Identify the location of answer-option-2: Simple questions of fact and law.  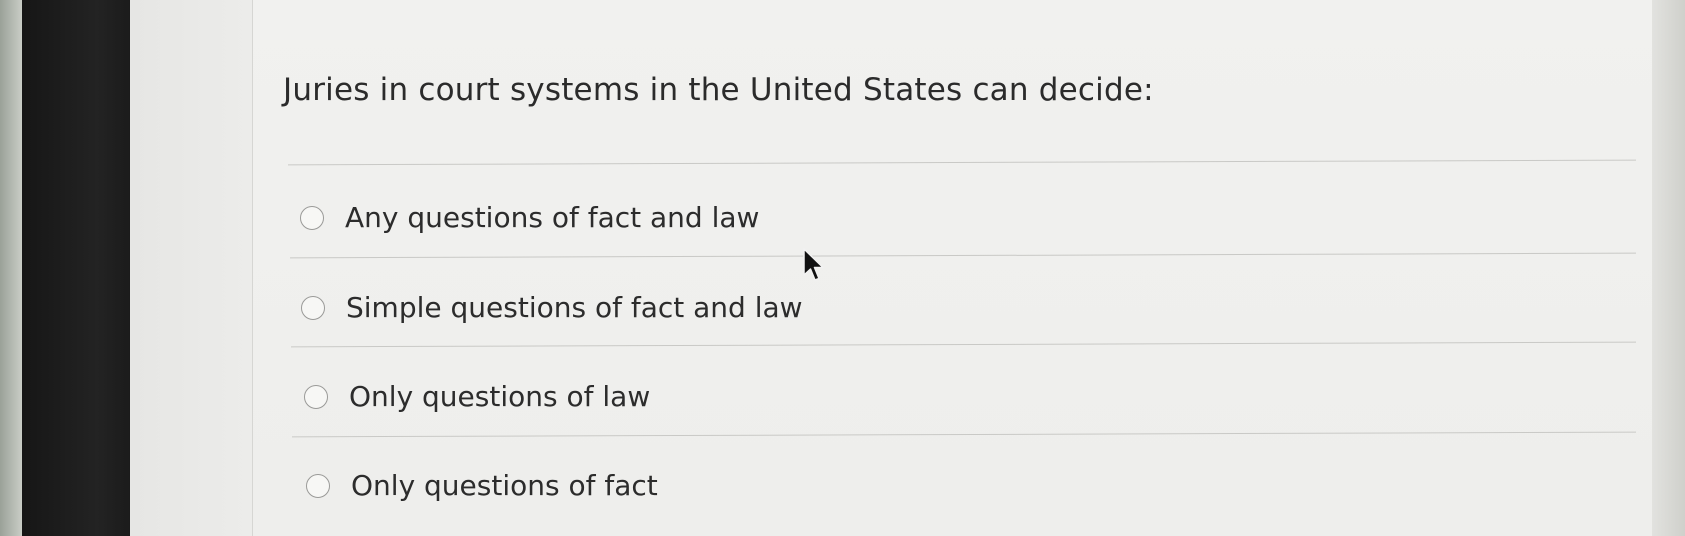
(552, 307).